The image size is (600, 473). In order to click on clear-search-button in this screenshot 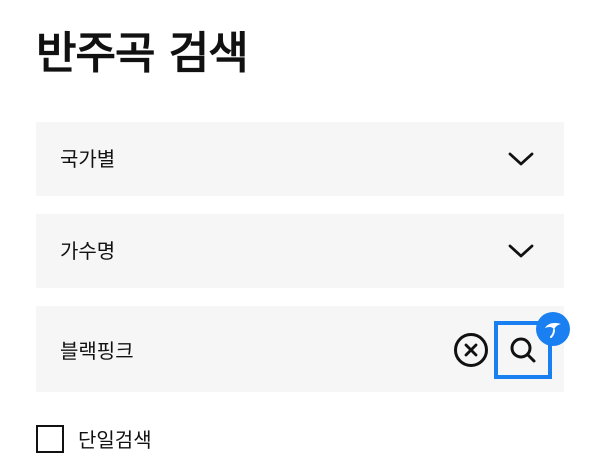, I will do `click(471, 350)`.